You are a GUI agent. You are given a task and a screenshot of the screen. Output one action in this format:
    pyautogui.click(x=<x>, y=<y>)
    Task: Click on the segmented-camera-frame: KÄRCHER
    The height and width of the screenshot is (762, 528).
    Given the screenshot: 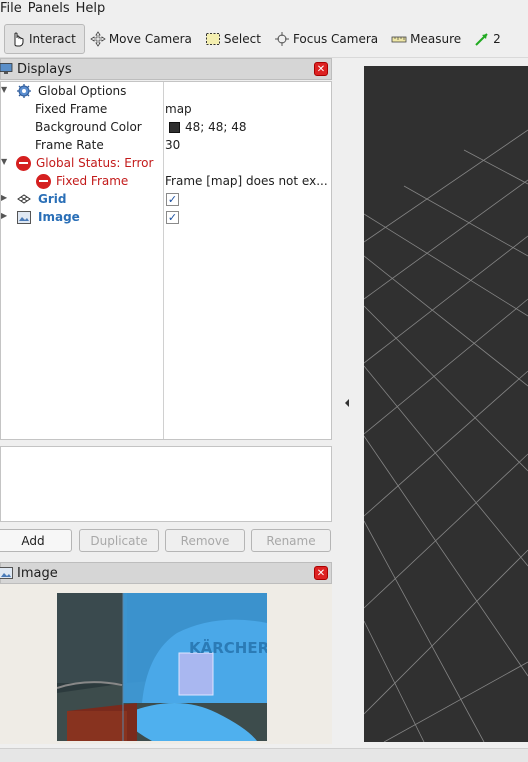 What is the action you would take?
    pyautogui.click(x=162, y=667)
    